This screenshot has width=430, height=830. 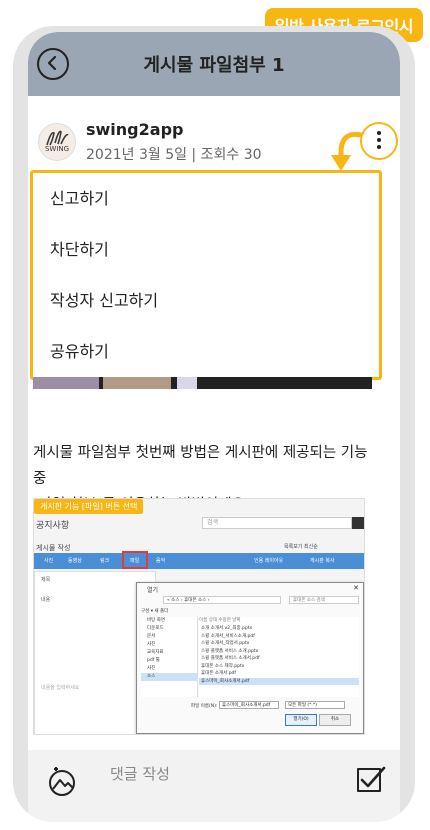 What do you see at coordinates (46, 580) in the screenshot?
I see `editor-row: 제목` at bounding box center [46, 580].